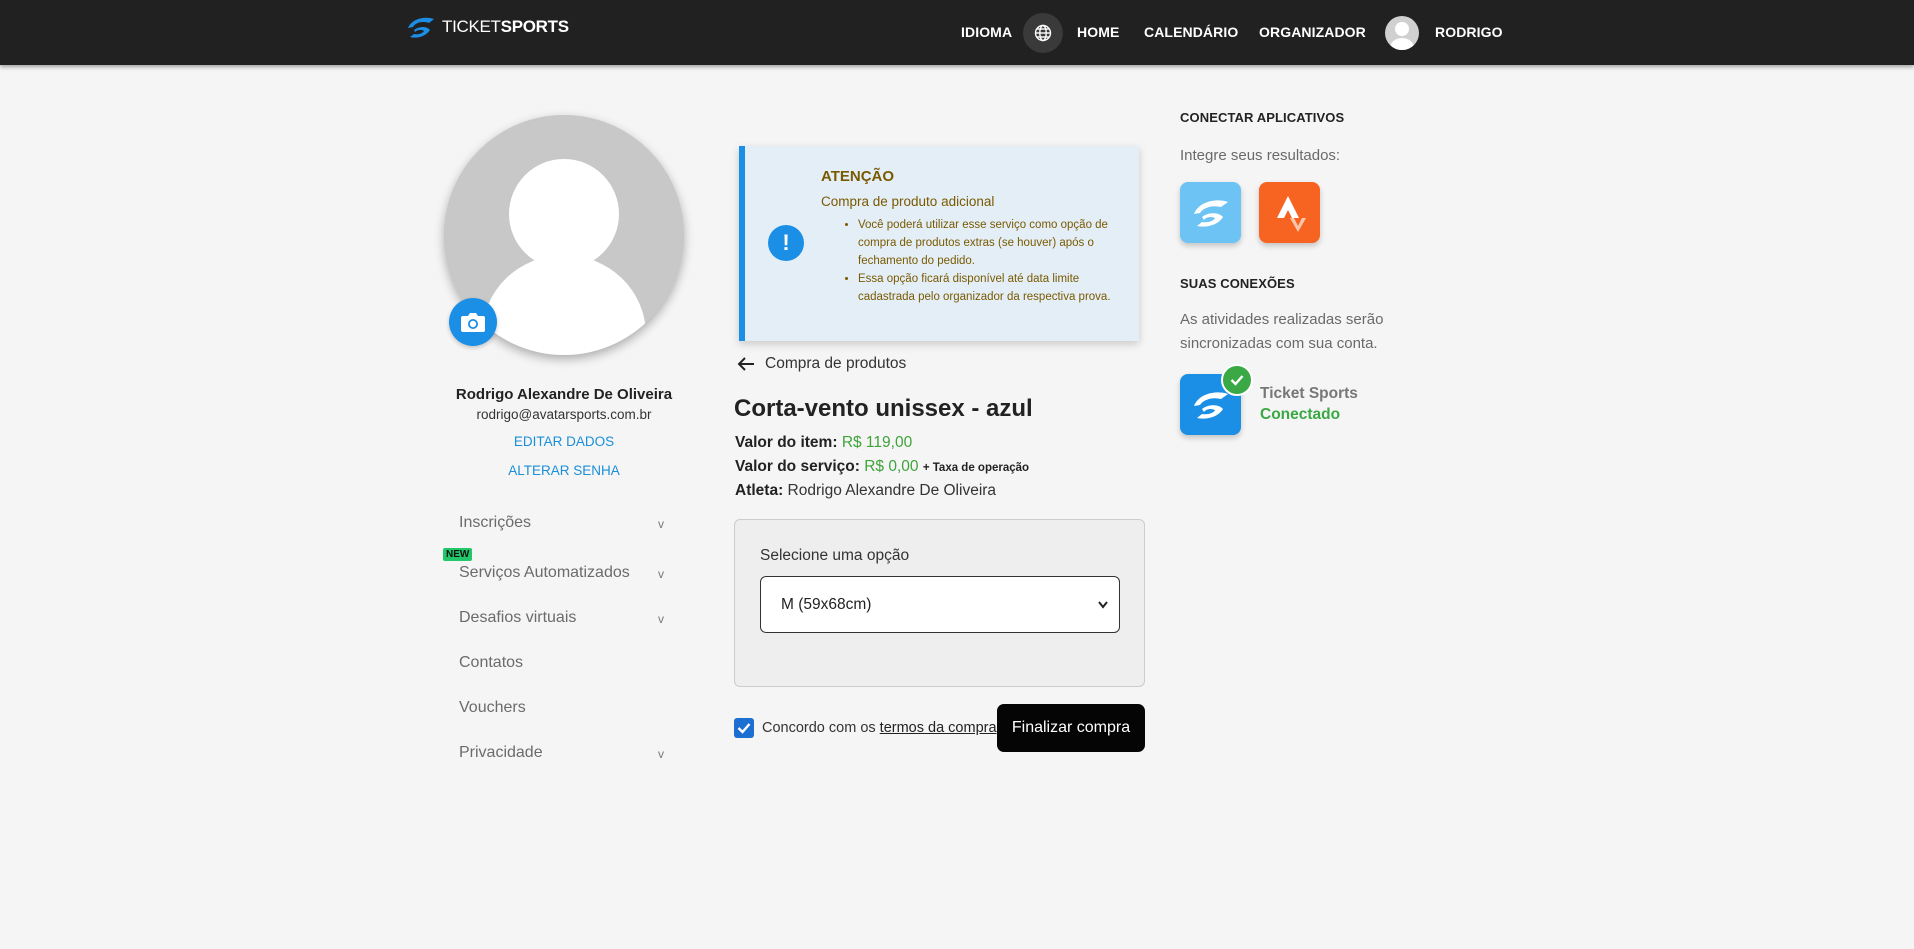 The width and height of the screenshot is (1914, 949). What do you see at coordinates (1402, 33) in the screenshot?
I see `user-avatar` at bounding box center [1402, 33].